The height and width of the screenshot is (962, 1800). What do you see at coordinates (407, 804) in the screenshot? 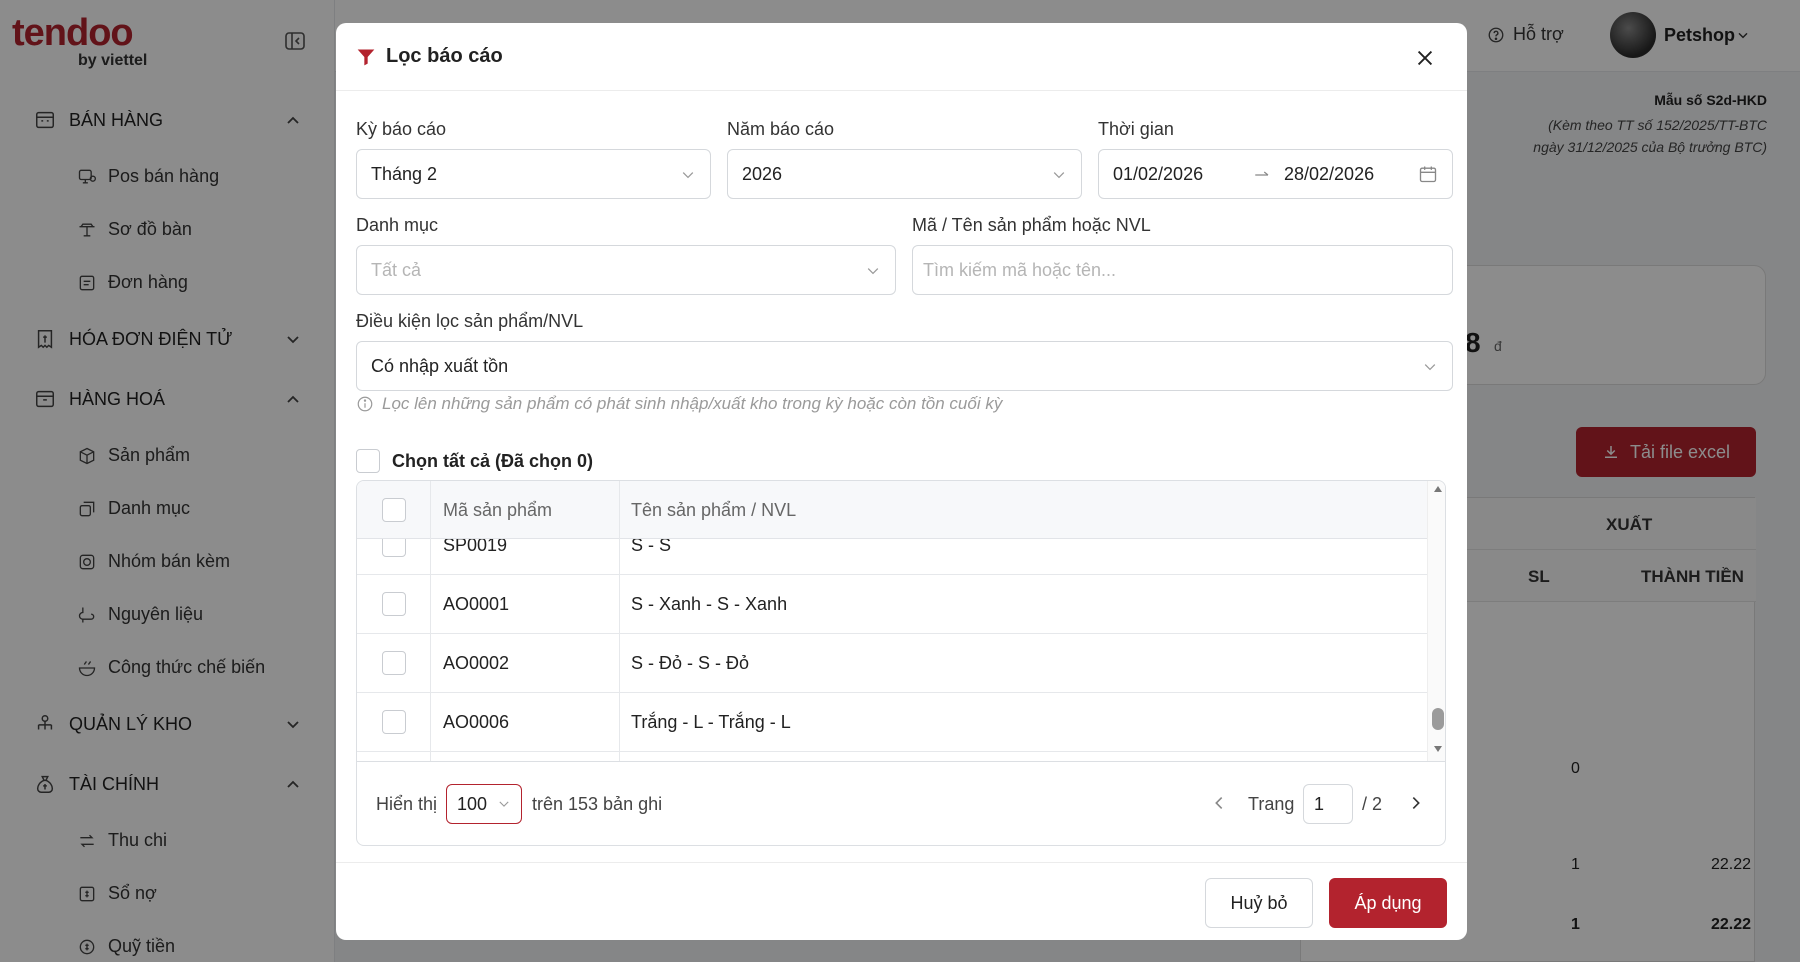
I see `page-size-label: Hiển thị` at bounding box center [407, 804].